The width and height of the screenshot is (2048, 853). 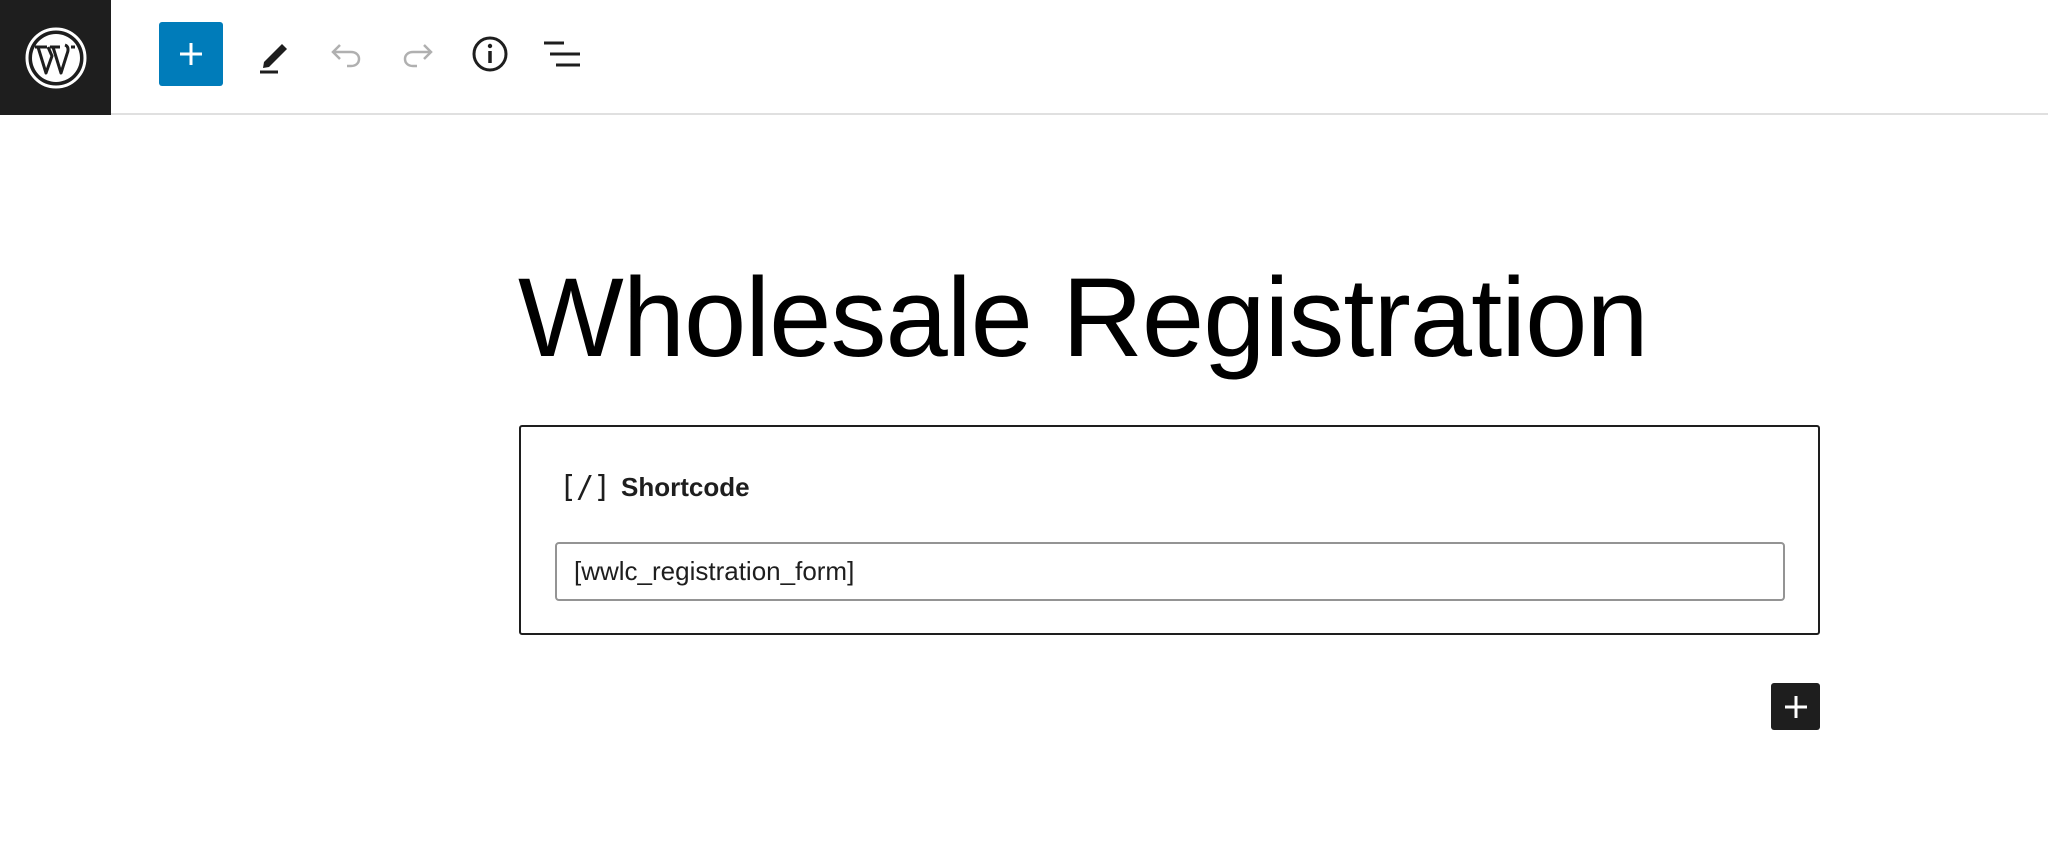 I want to click on wordpress-logo-button, so click(x=55, y=57).